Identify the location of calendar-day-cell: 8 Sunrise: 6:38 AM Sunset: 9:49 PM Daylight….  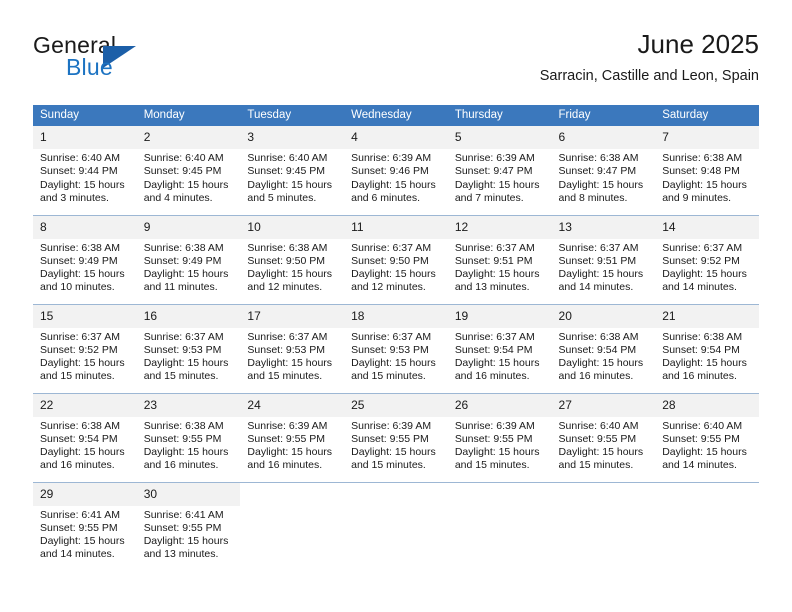
(85, 260).